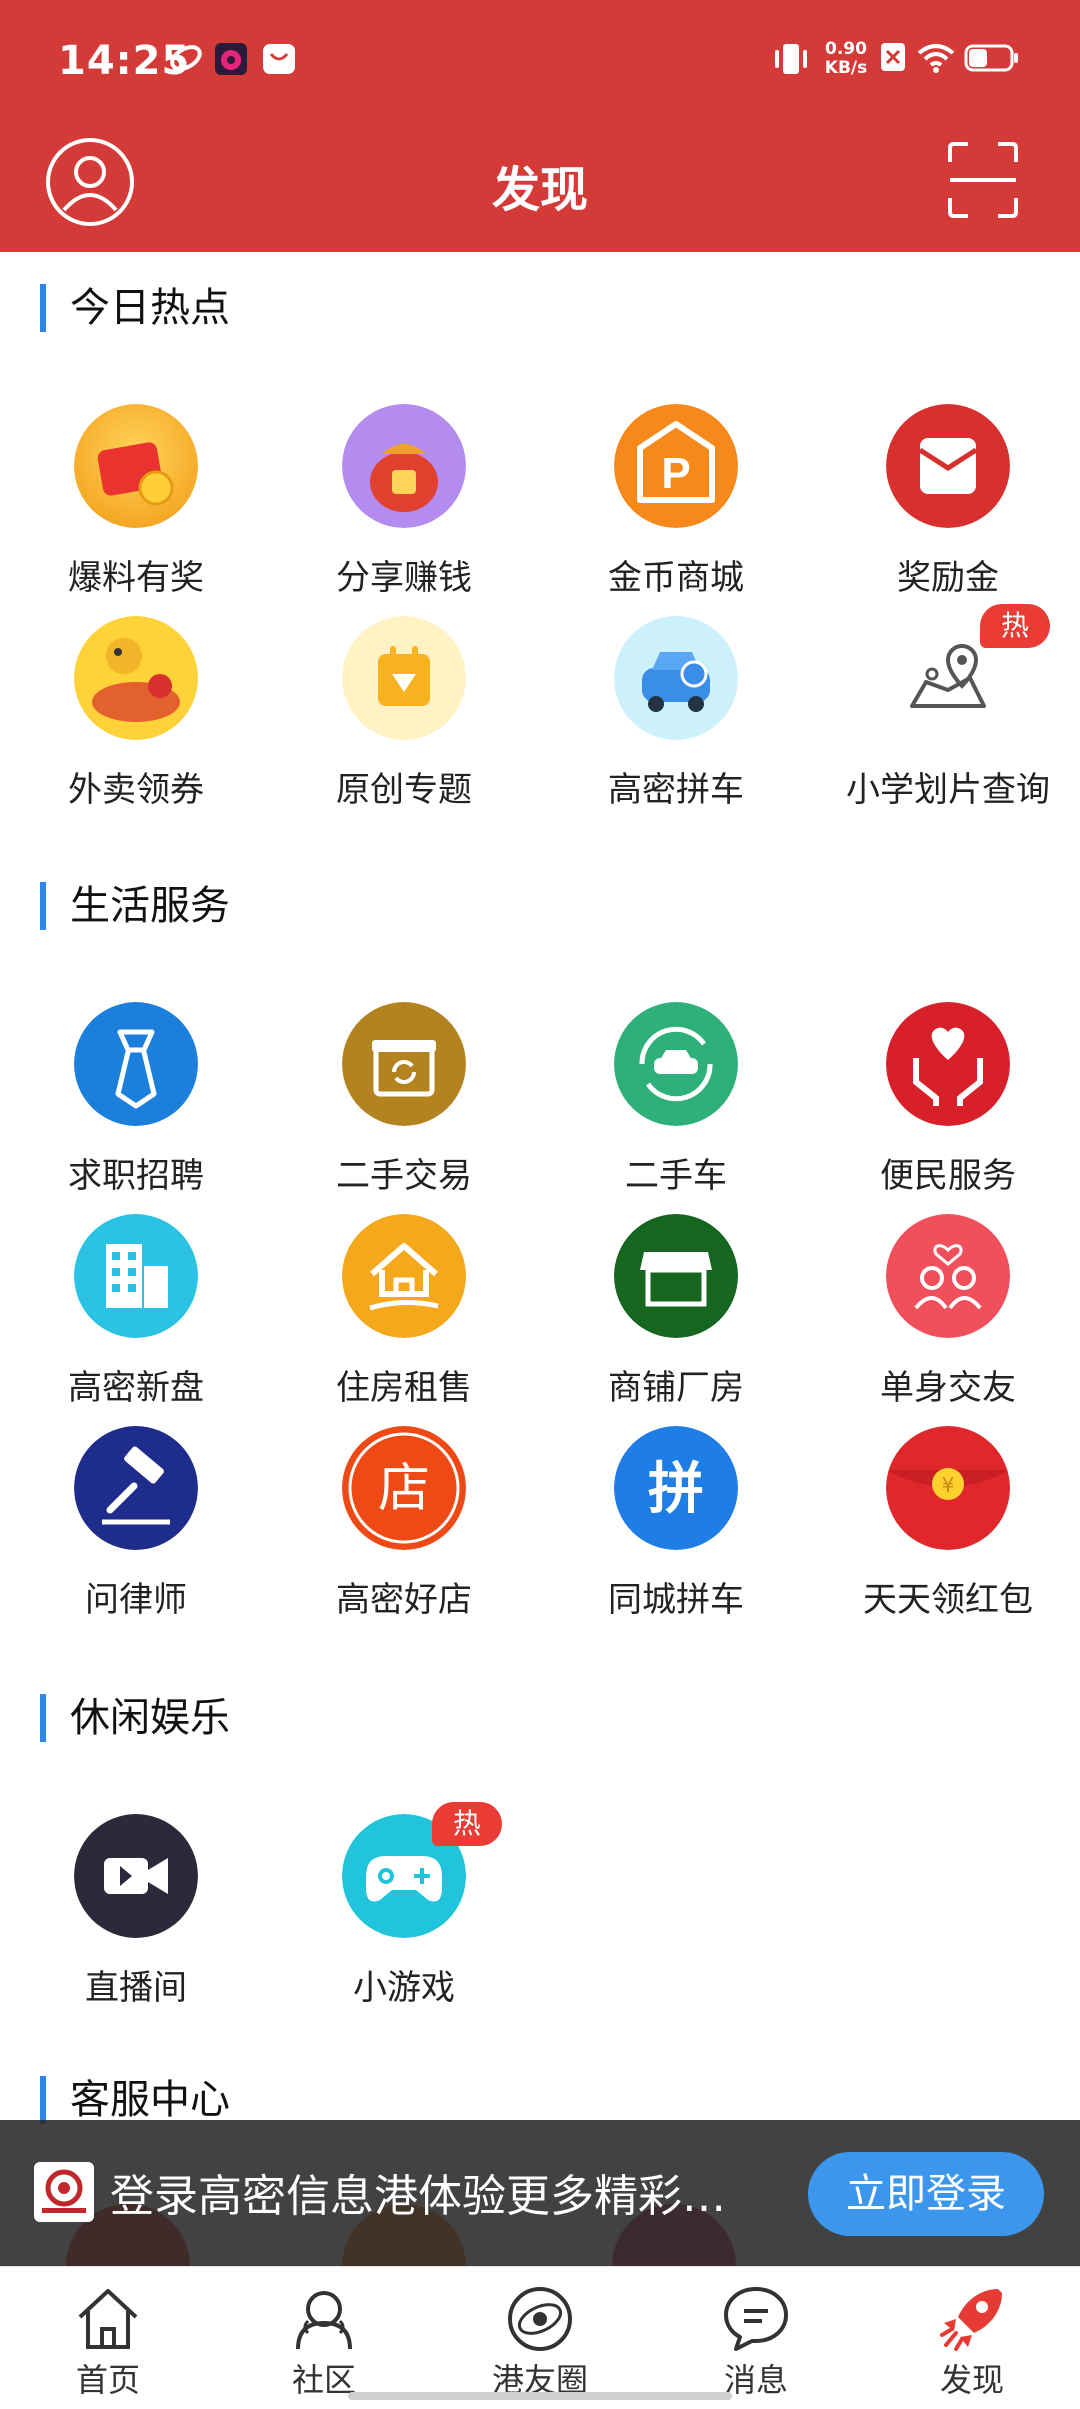 This screenshot has width=1080, height=2409. Describe the element at coordinates (404, 1908) in the screenshot. I see `grid-item-mini-games: 热 小游戏` at that location.